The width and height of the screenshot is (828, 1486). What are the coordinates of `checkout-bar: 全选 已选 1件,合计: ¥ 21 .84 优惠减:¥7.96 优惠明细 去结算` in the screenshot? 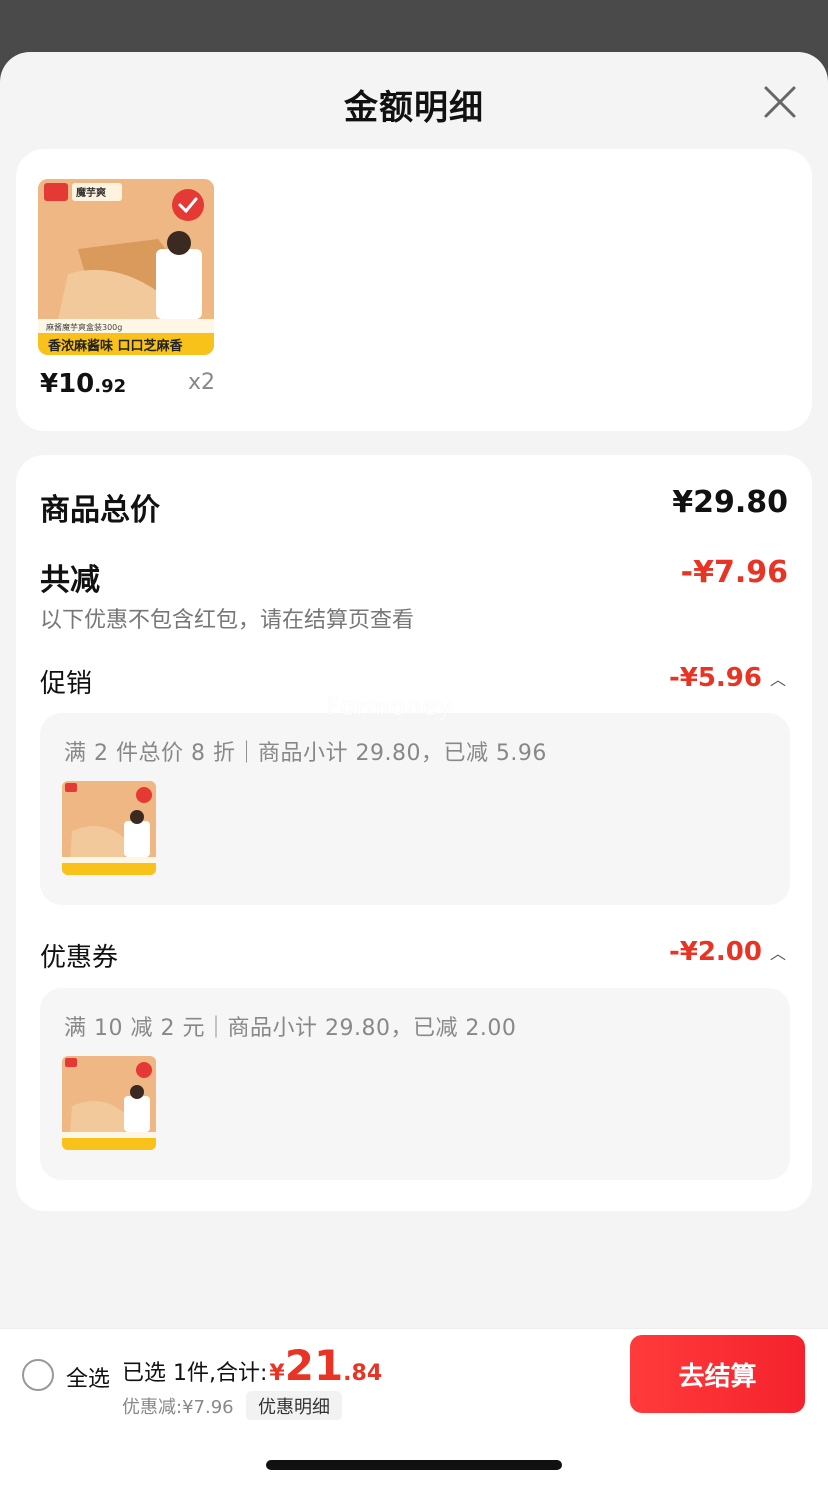 It's located at (414, 1374).